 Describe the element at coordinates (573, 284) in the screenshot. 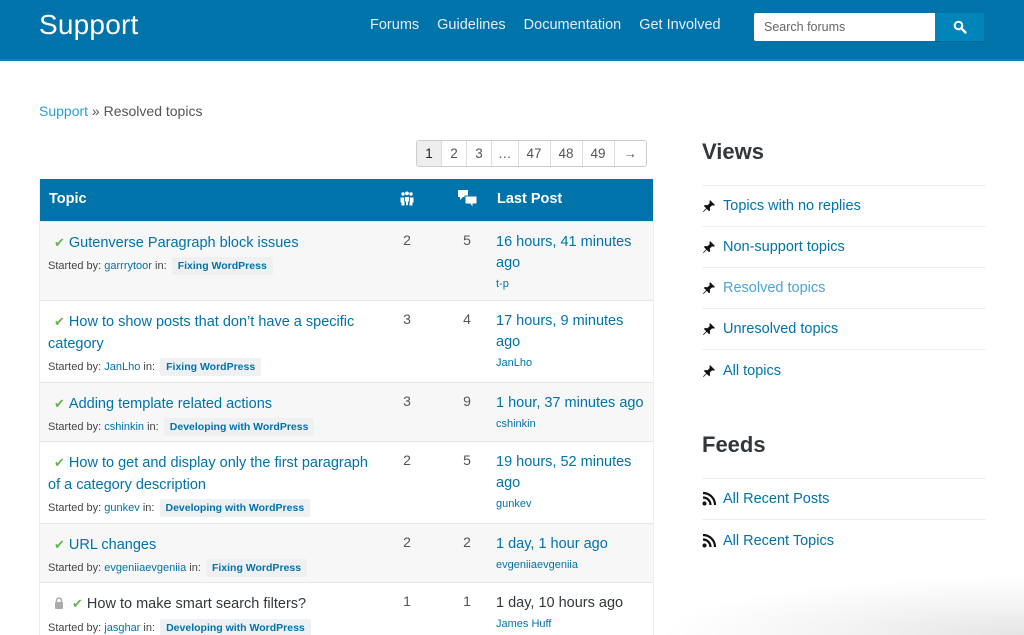

I see `last-post-author-link: t-p` at that location.